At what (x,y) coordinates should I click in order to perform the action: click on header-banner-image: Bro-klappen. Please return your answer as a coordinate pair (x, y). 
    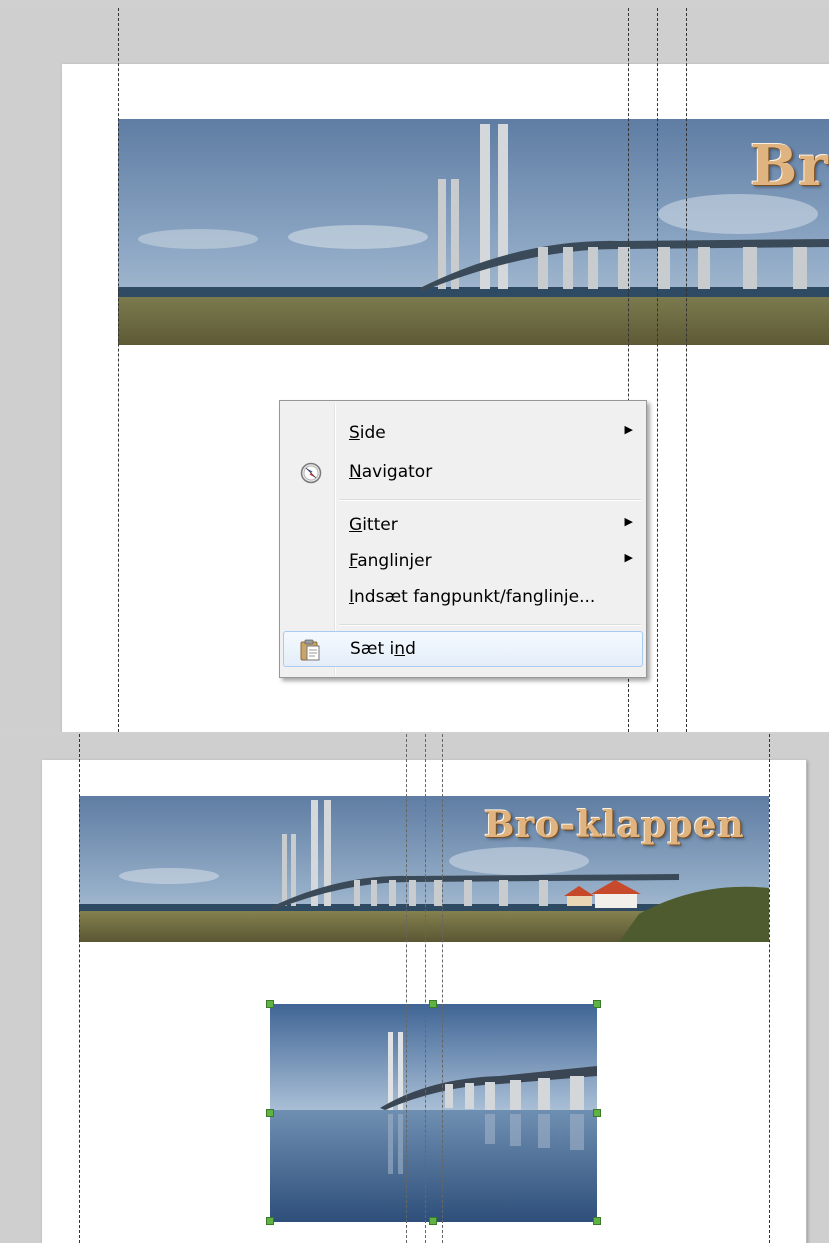
    Looking at the image, I should click on (424, 869).